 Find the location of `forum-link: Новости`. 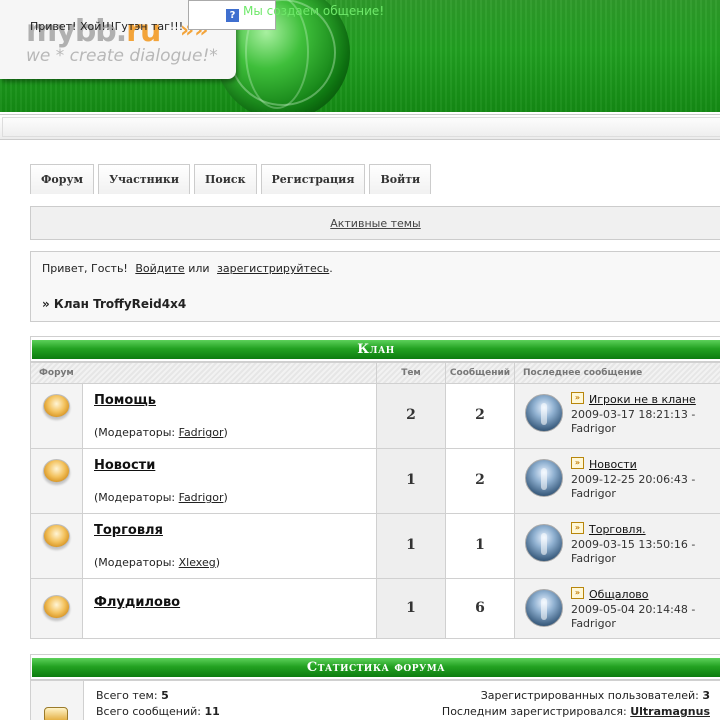

forum-link: Новости is located at coordinates (124, 465).